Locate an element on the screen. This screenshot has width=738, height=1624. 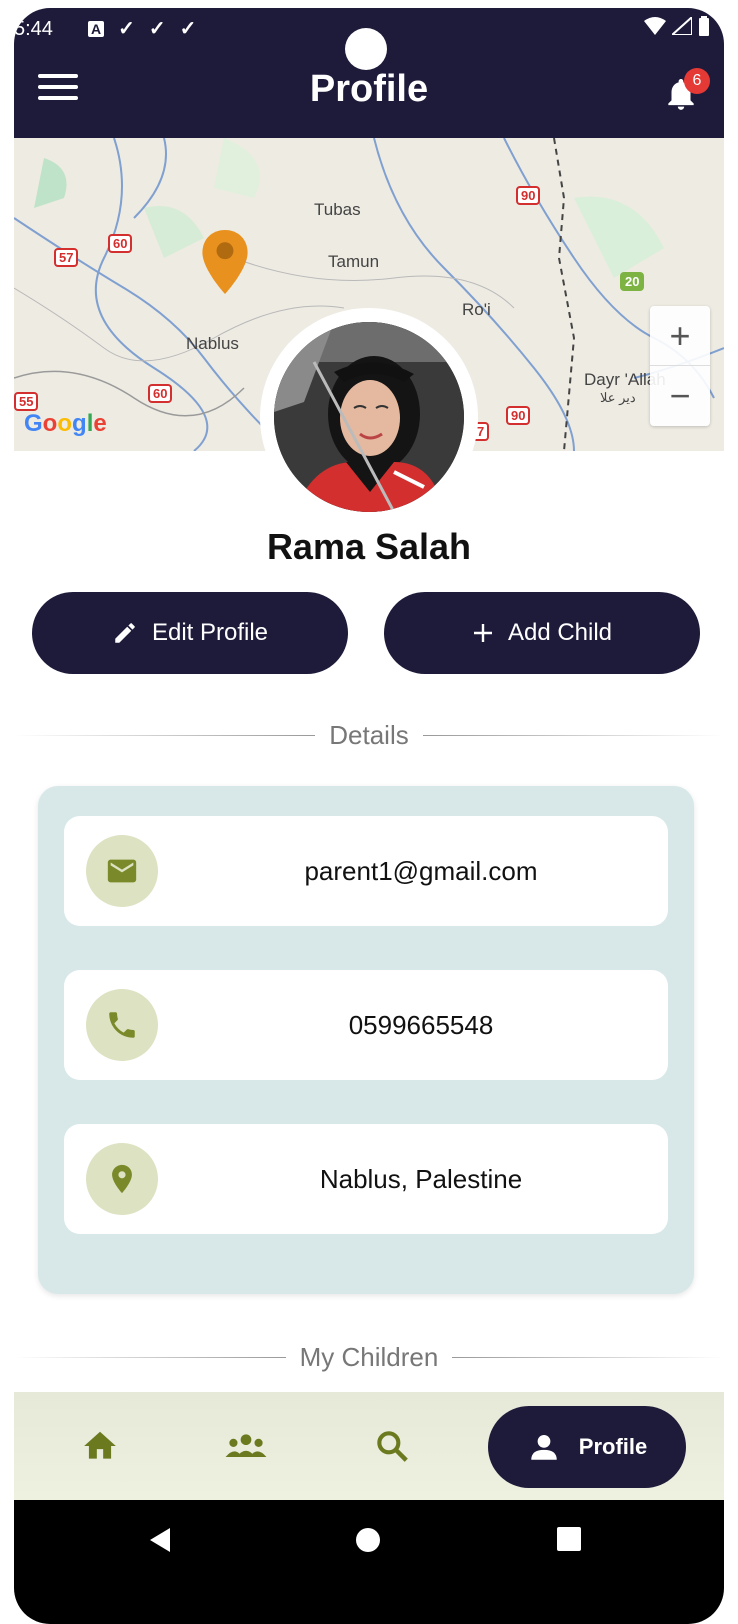
nav-search is located at coordinates (392, 1446).